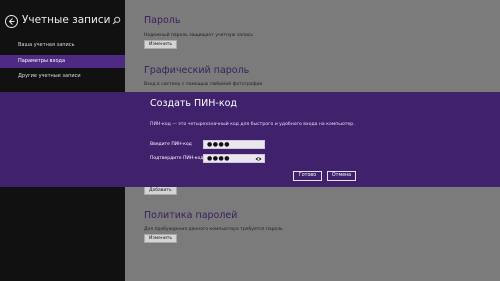 The image size is (500, 281). Describe the element at coordinates (234, 144) in the screenshot. I see `enter-pin-input: ●●●●` at that location.